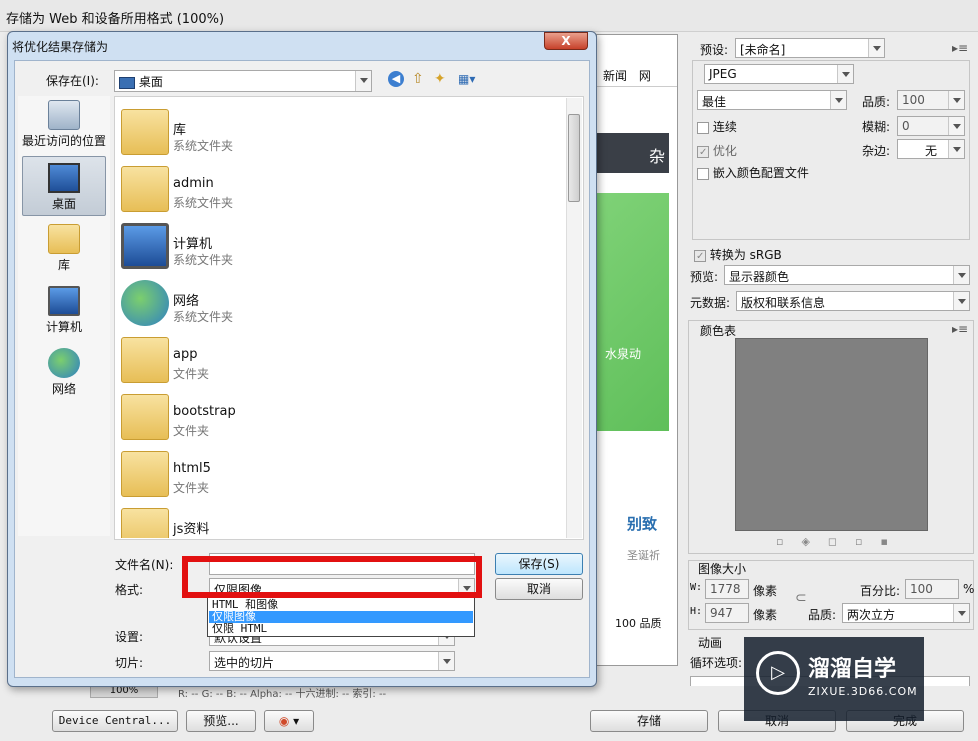 This screenshot has height=741, width=978. What do you see at coordinates (863, 691) in the screenshot?
I see `watermark-url: ZIXUE.3D66.COM` at bounding box center [863, 691].